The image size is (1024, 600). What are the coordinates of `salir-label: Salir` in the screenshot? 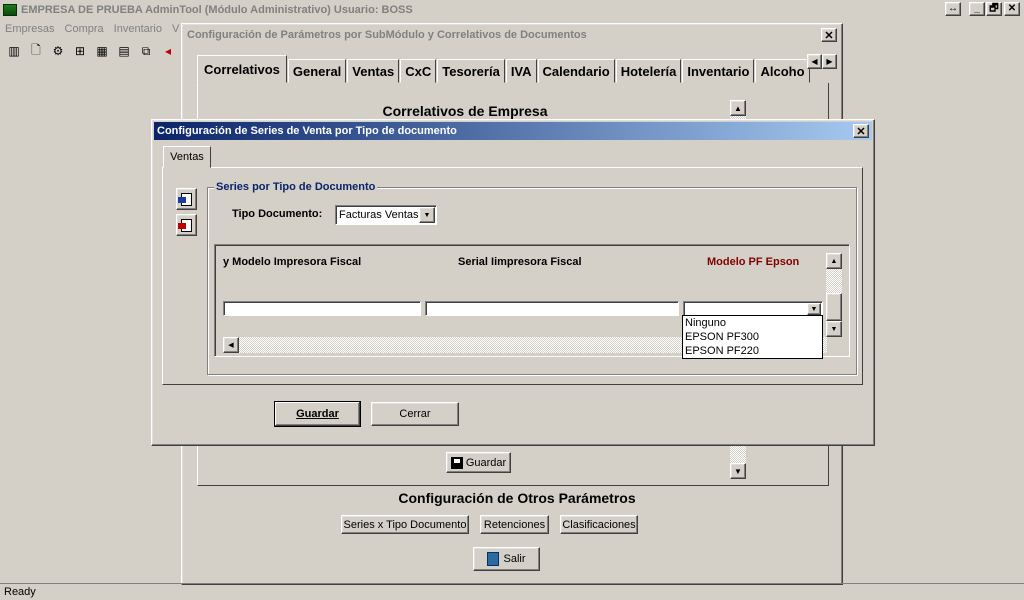 It's located at (514, 559).